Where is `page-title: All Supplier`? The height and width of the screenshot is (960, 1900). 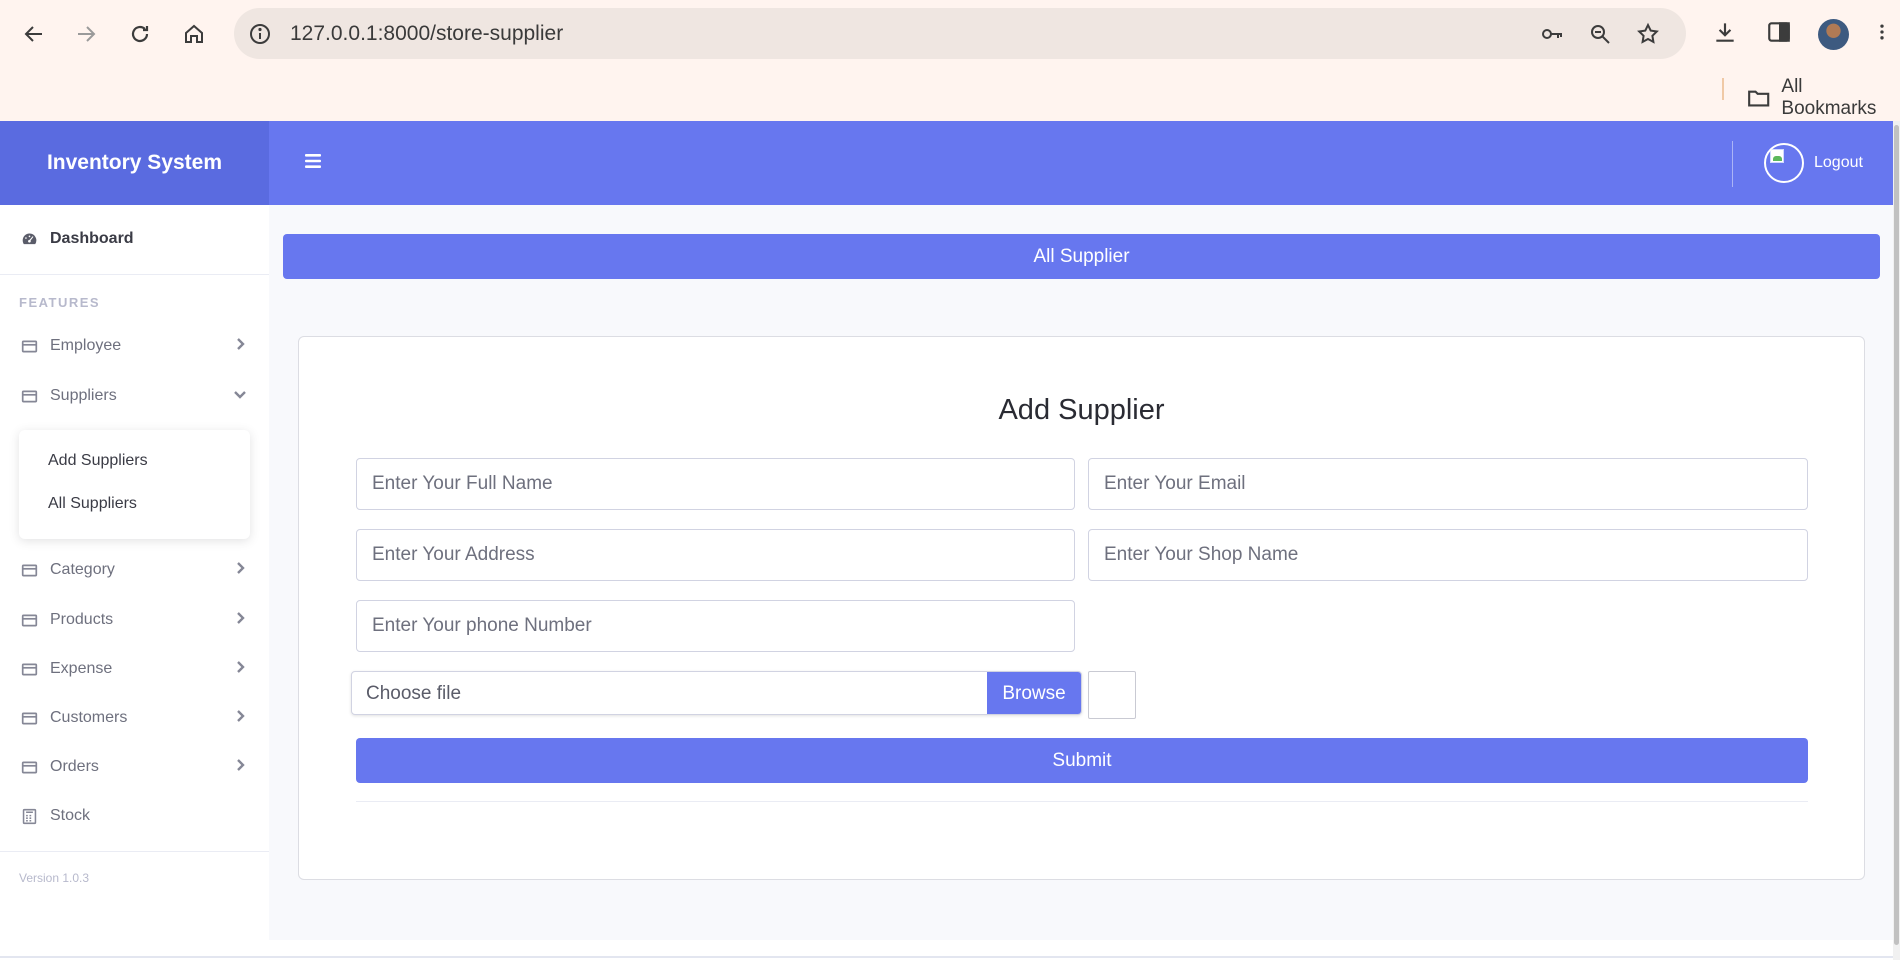
page-title: All Supplier is located at coordinates (1081, 256).